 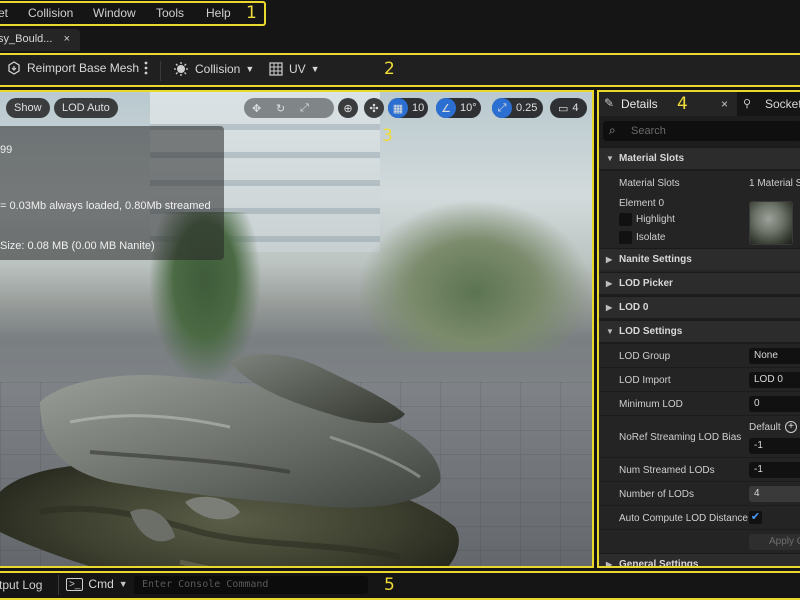 I want to click on section-lod-picker: ▶ LOD Picker, so click(x=699, y=283).